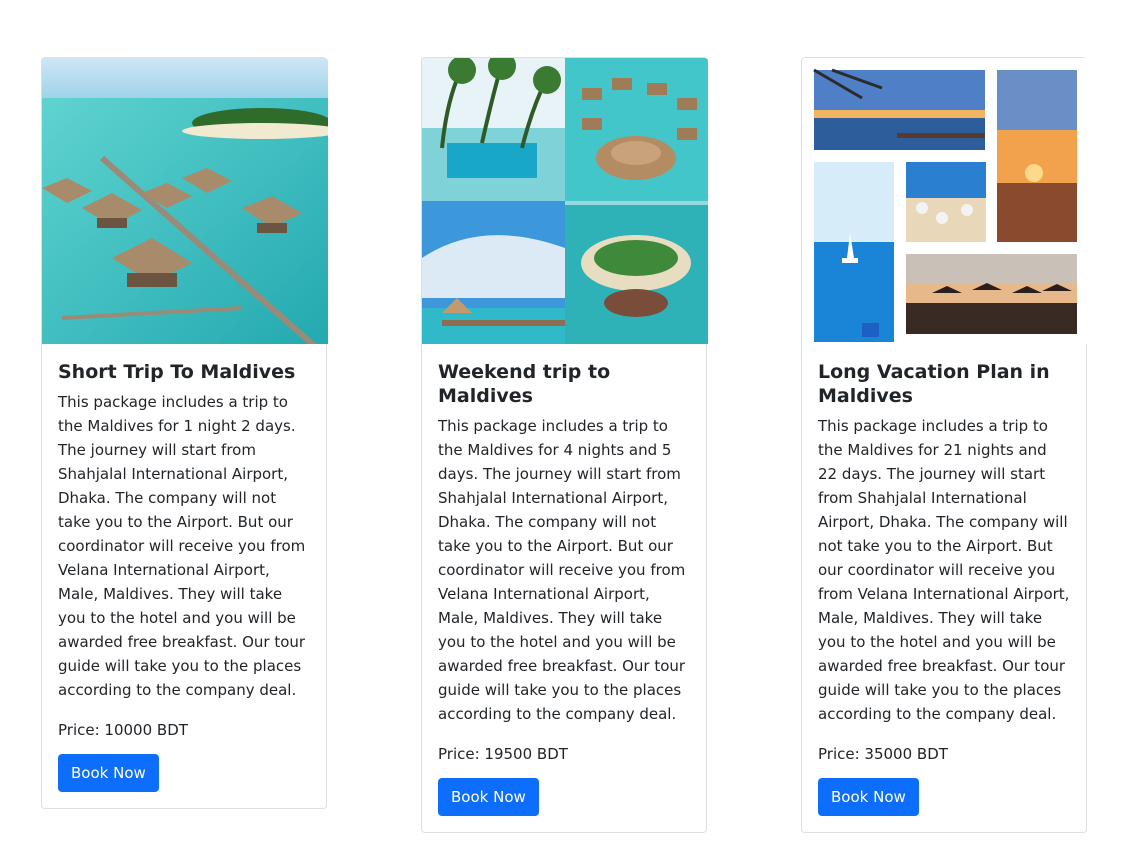  Describe the element at coordinates (524, 384) in the screenshot. I see `card-title: Weekend trip to Maldives` at that location.